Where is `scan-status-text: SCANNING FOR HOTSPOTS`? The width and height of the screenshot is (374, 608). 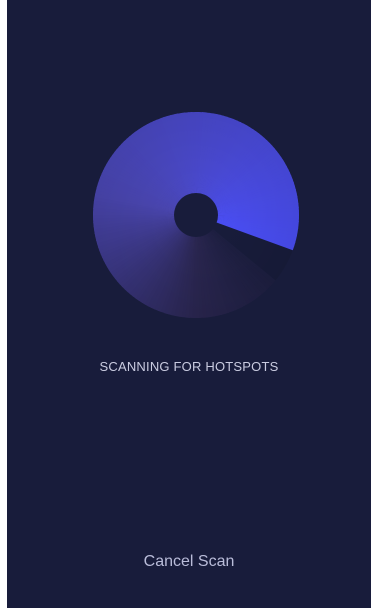
scan-status-text: SCANNING FOR HOTSPOTS is located at coordinates (189, 366).